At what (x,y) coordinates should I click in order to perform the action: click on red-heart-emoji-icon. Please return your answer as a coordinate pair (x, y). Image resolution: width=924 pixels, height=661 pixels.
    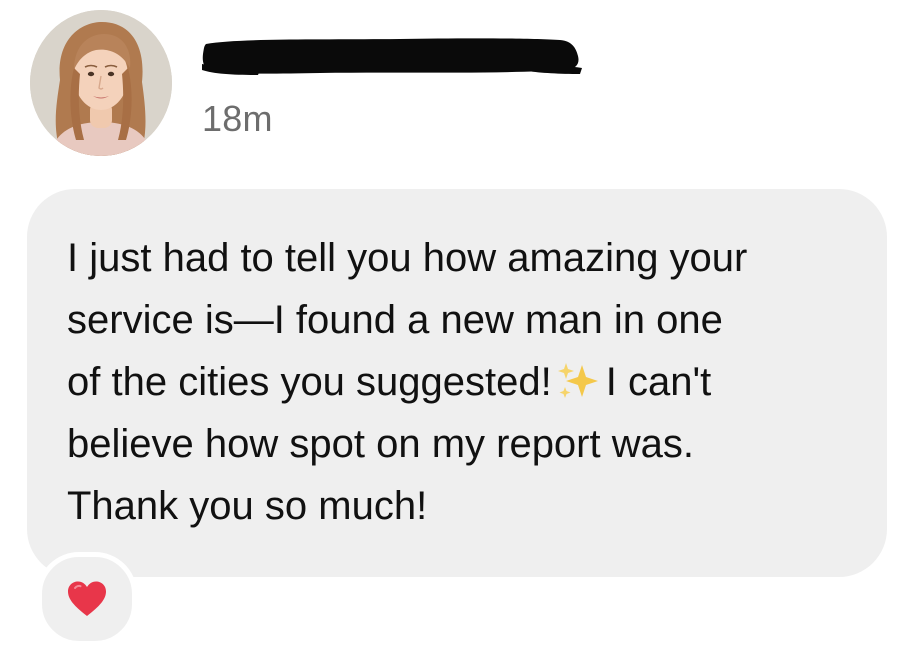
    Looking at the image, I should click on (87, 598).